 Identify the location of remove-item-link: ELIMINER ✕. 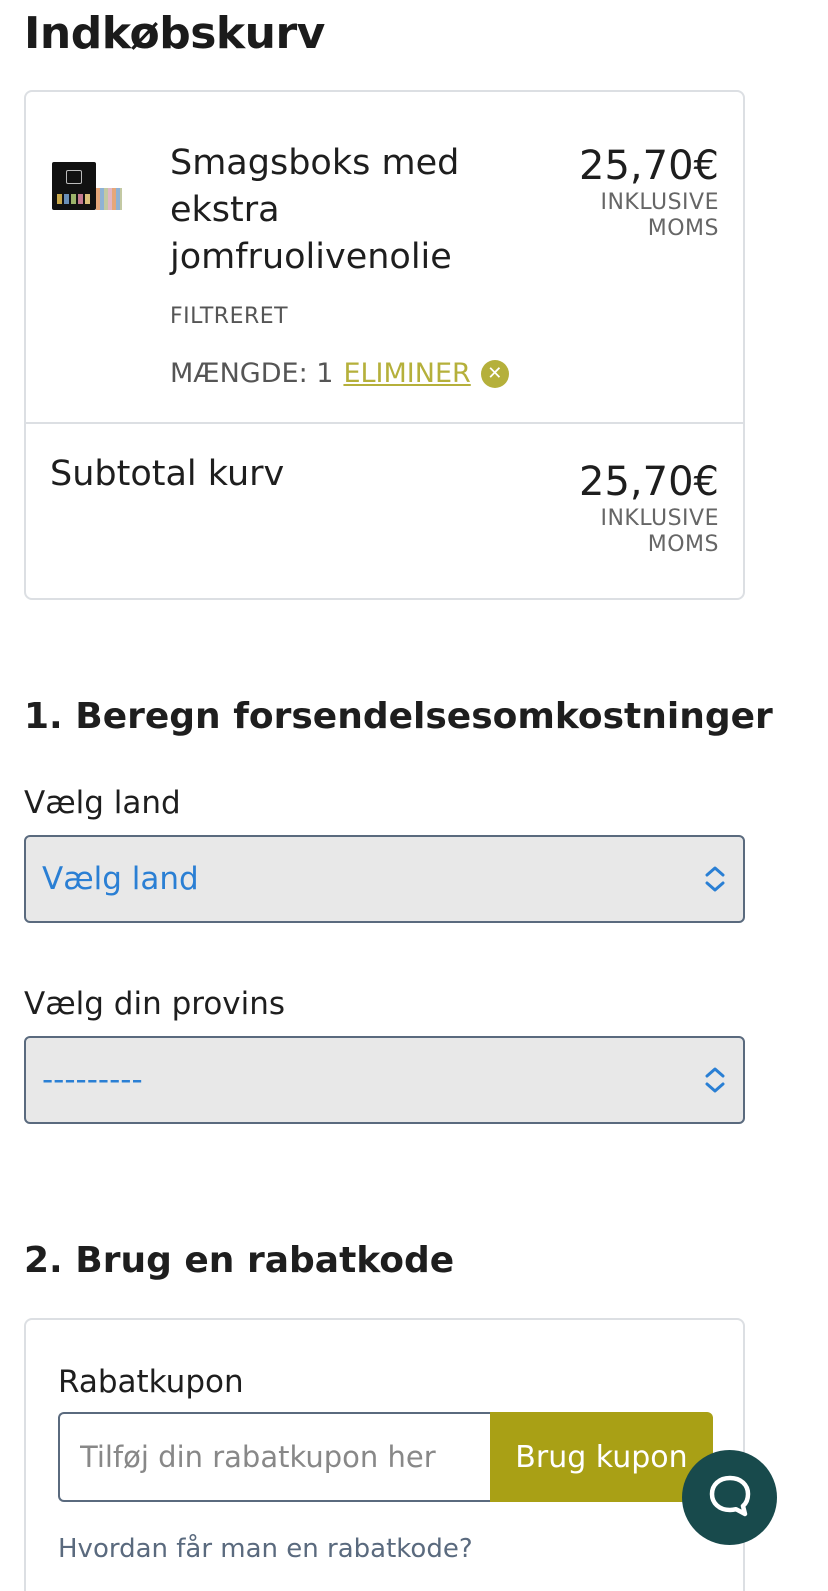
(426, 373).